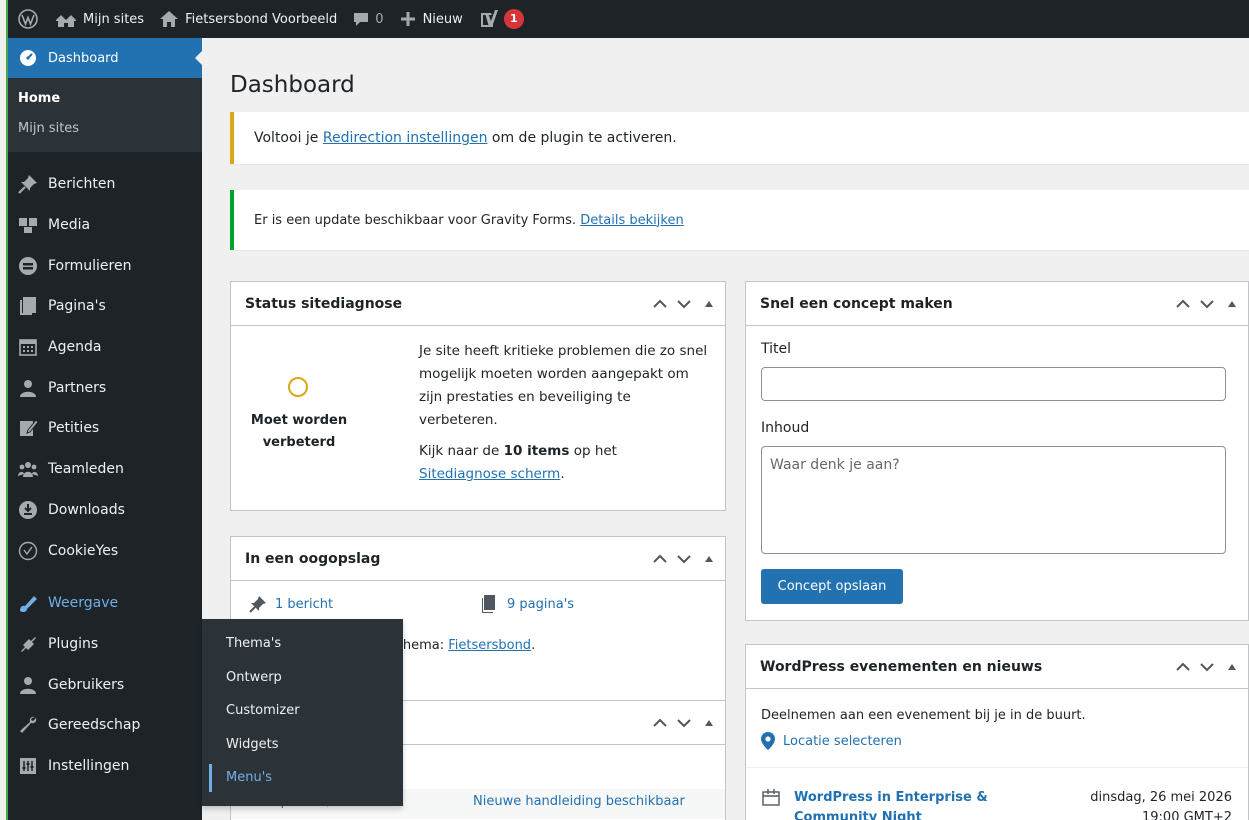 This screenshot has height=820, width=1249. What do you see at coordinates (501, 19) in the screenshot?
I see `yoast-menu: 1` at bounding box center [501, 19].